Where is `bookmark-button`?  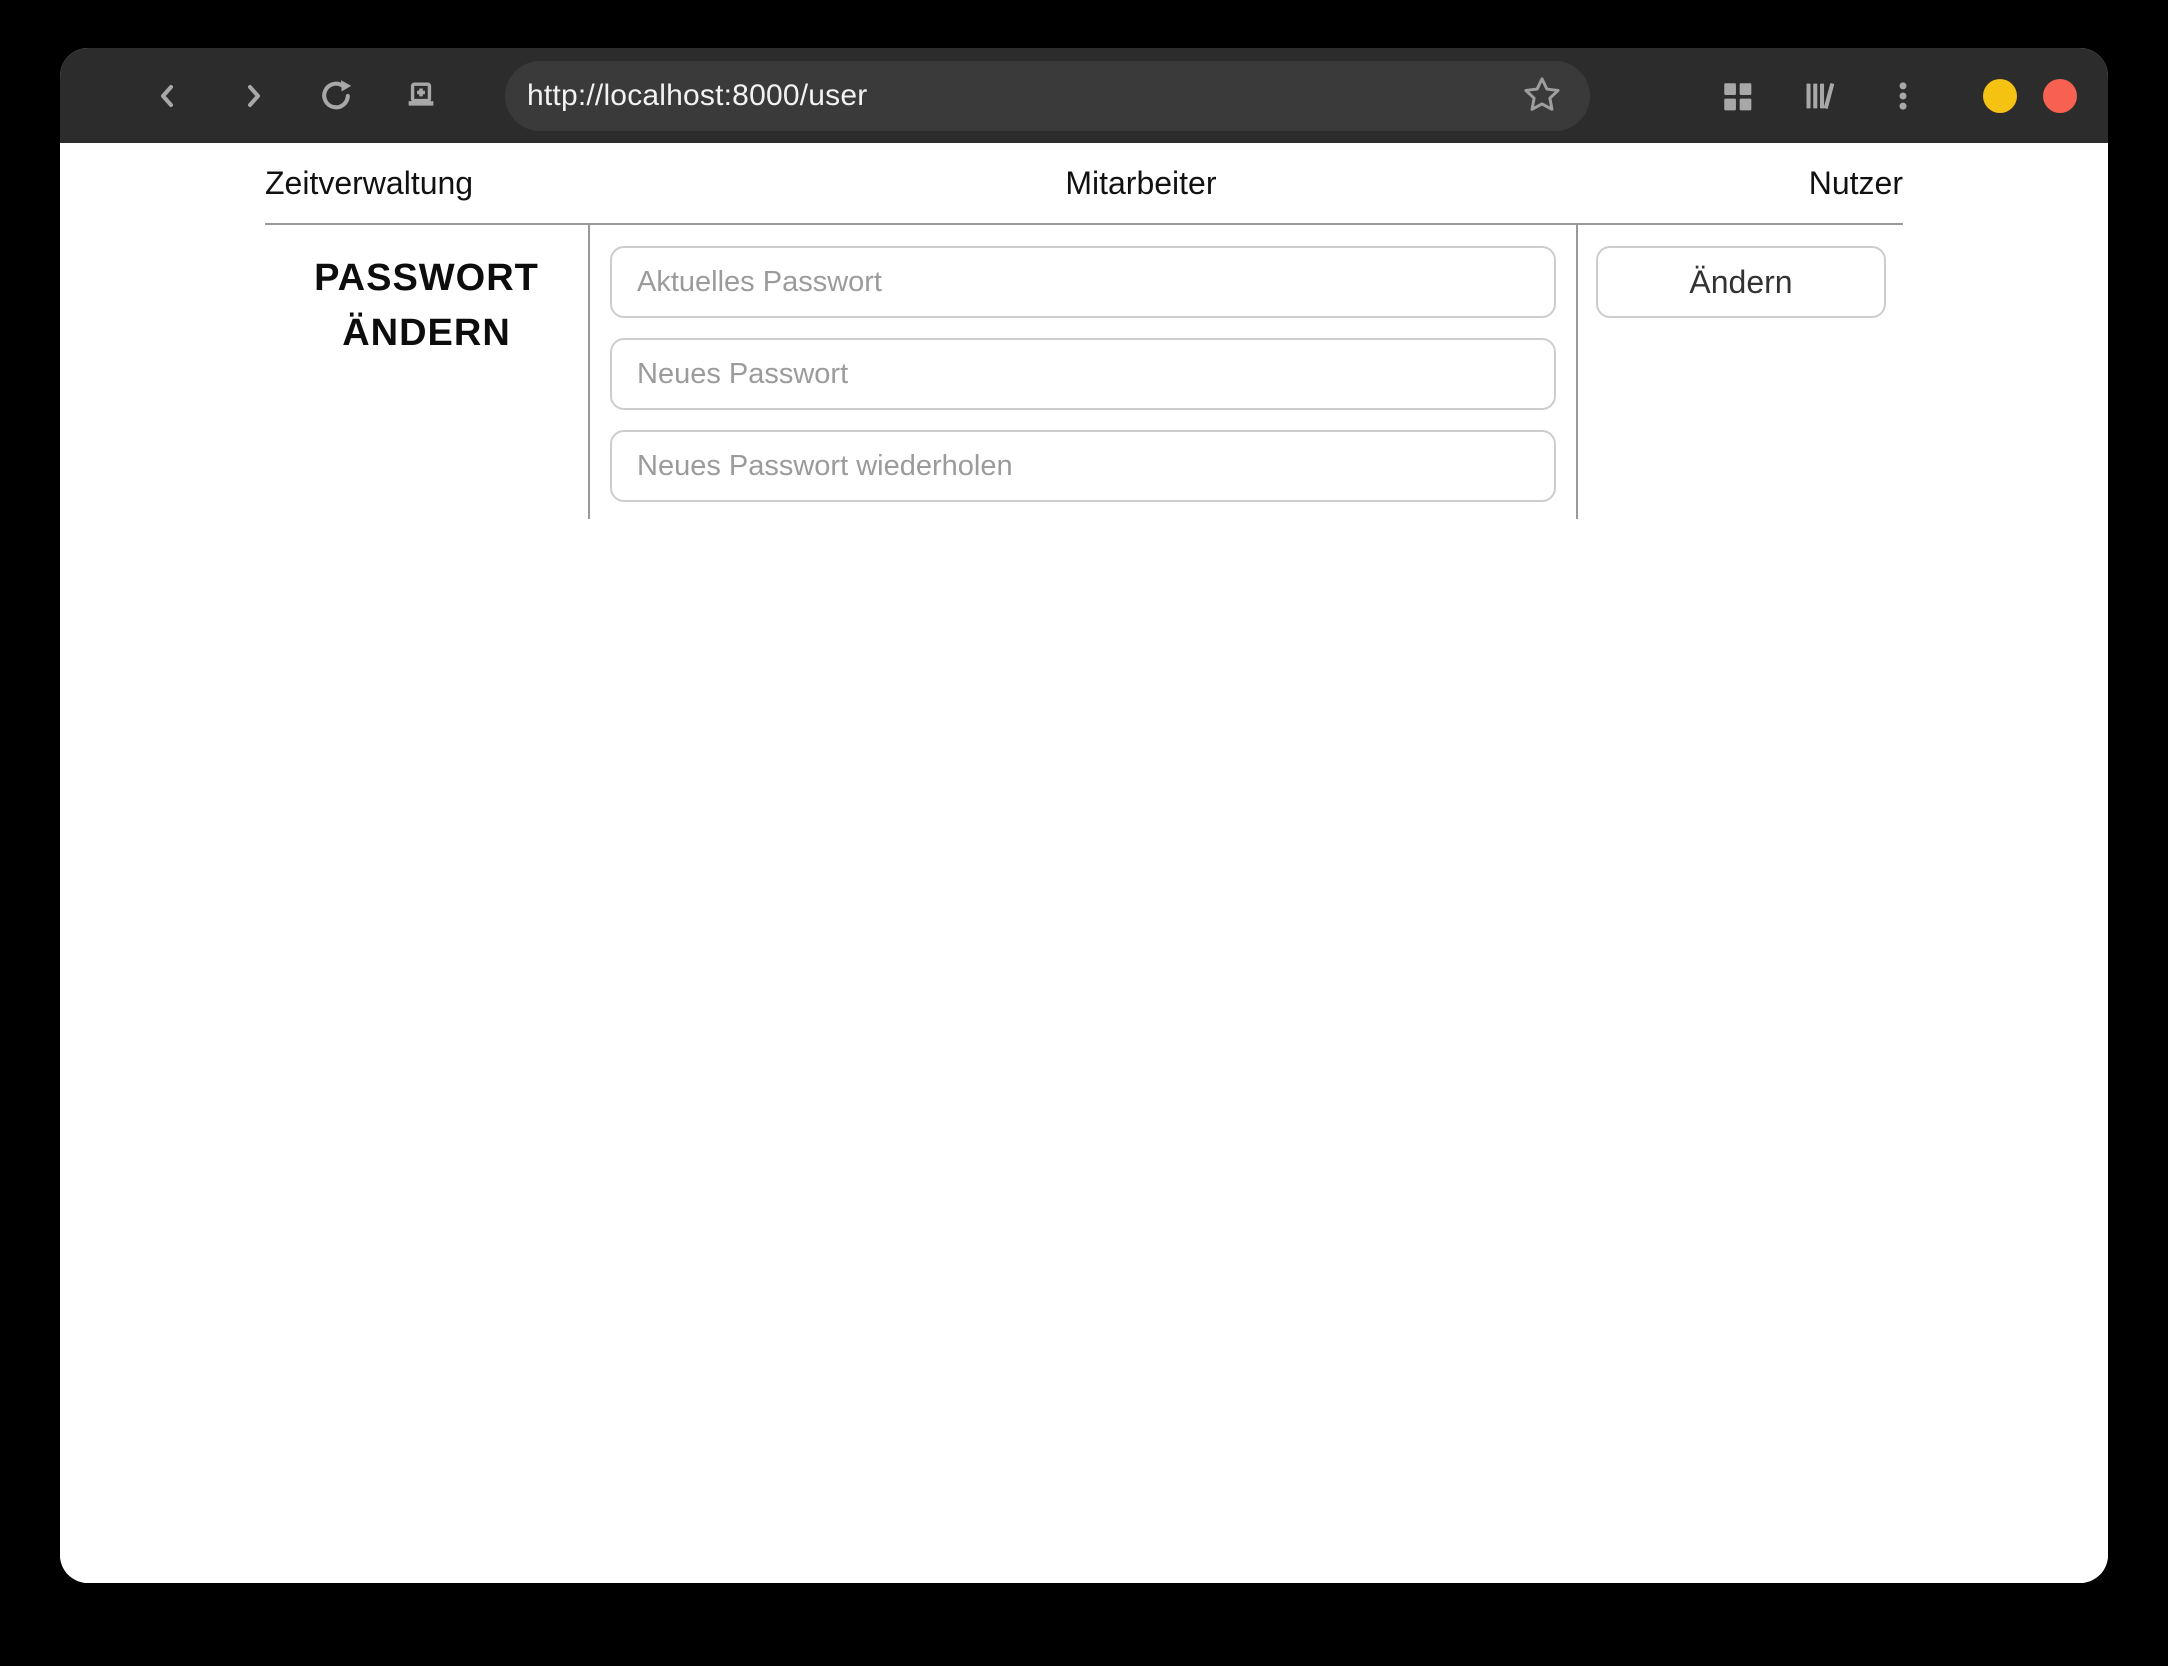 bookmark-button is located at coordinates (1542, 96).